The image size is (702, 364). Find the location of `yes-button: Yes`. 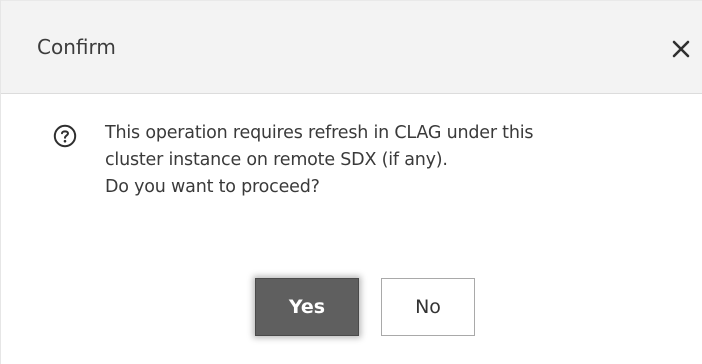

yes-button: Yes is located at coordinates (307, 307).